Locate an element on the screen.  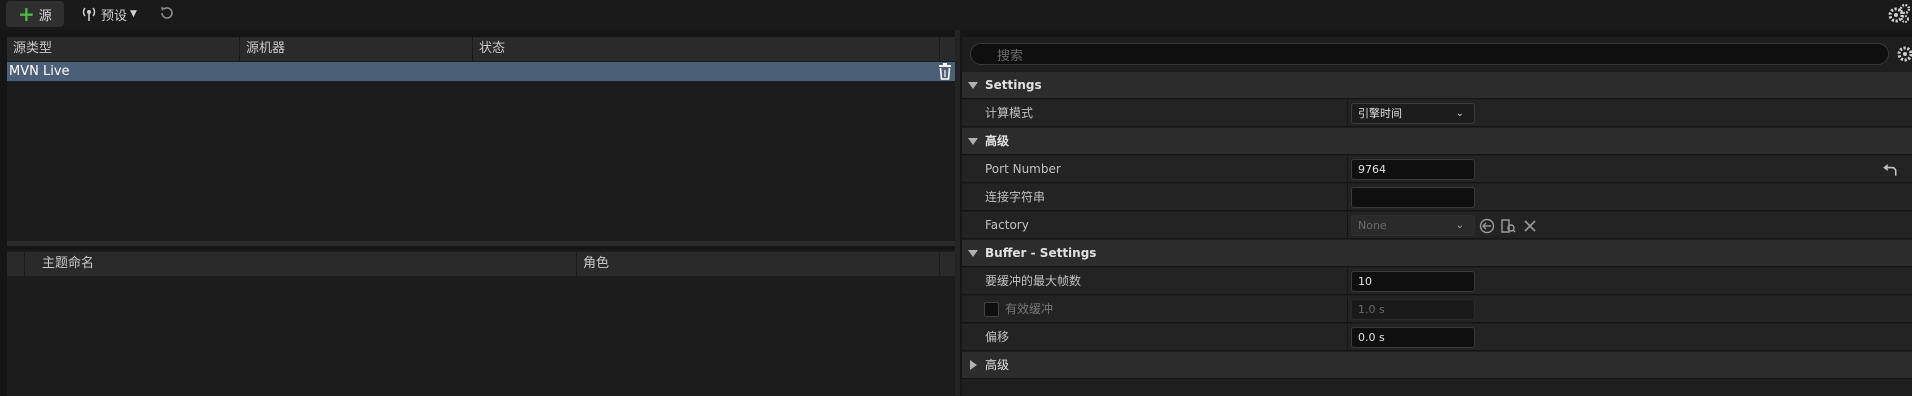
settings-gear-icon is located at coordinates (1899, 14).